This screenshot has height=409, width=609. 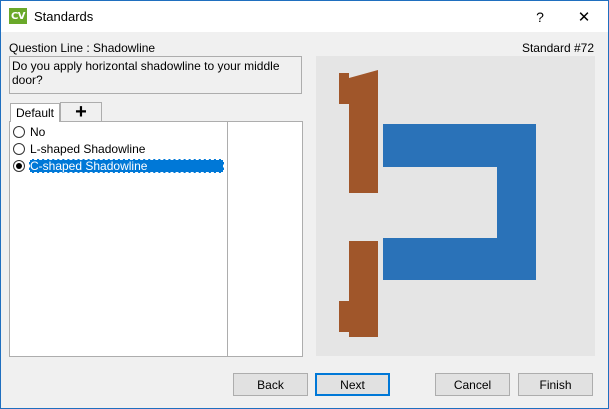 I want to click on tab-default: Default, so click(x=35, y=112).